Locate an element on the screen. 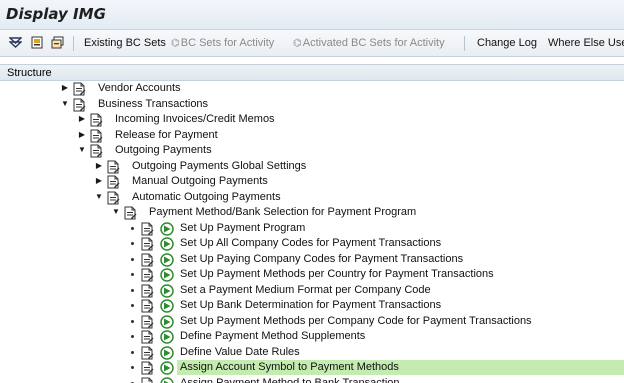  where-else-used-button: Where Else Used is located at coordinates (586, 43).